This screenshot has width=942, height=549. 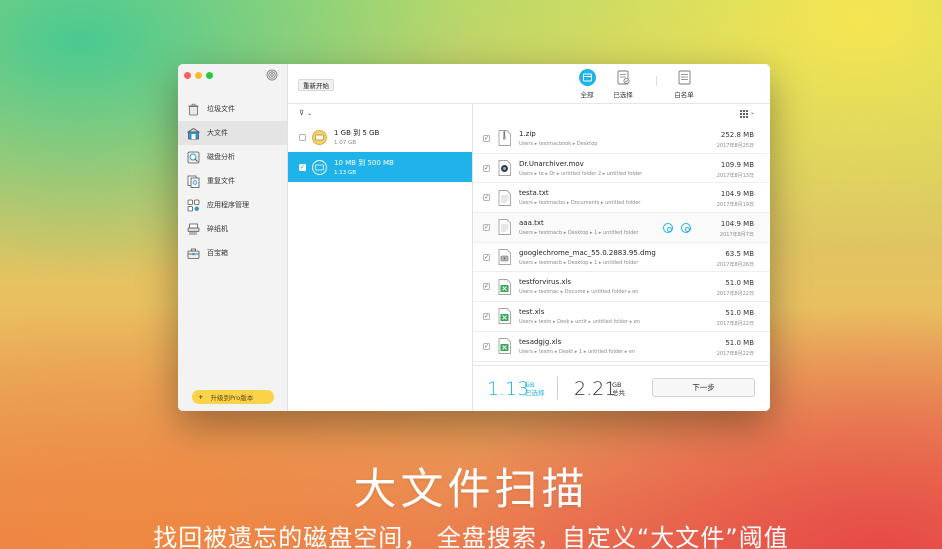 I want to click on file-date: 2017年8月22日, so click(x=735, y=324).